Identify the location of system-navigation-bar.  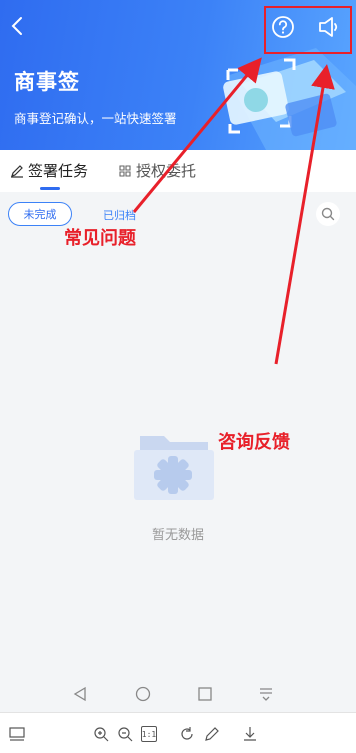
(178, 694).